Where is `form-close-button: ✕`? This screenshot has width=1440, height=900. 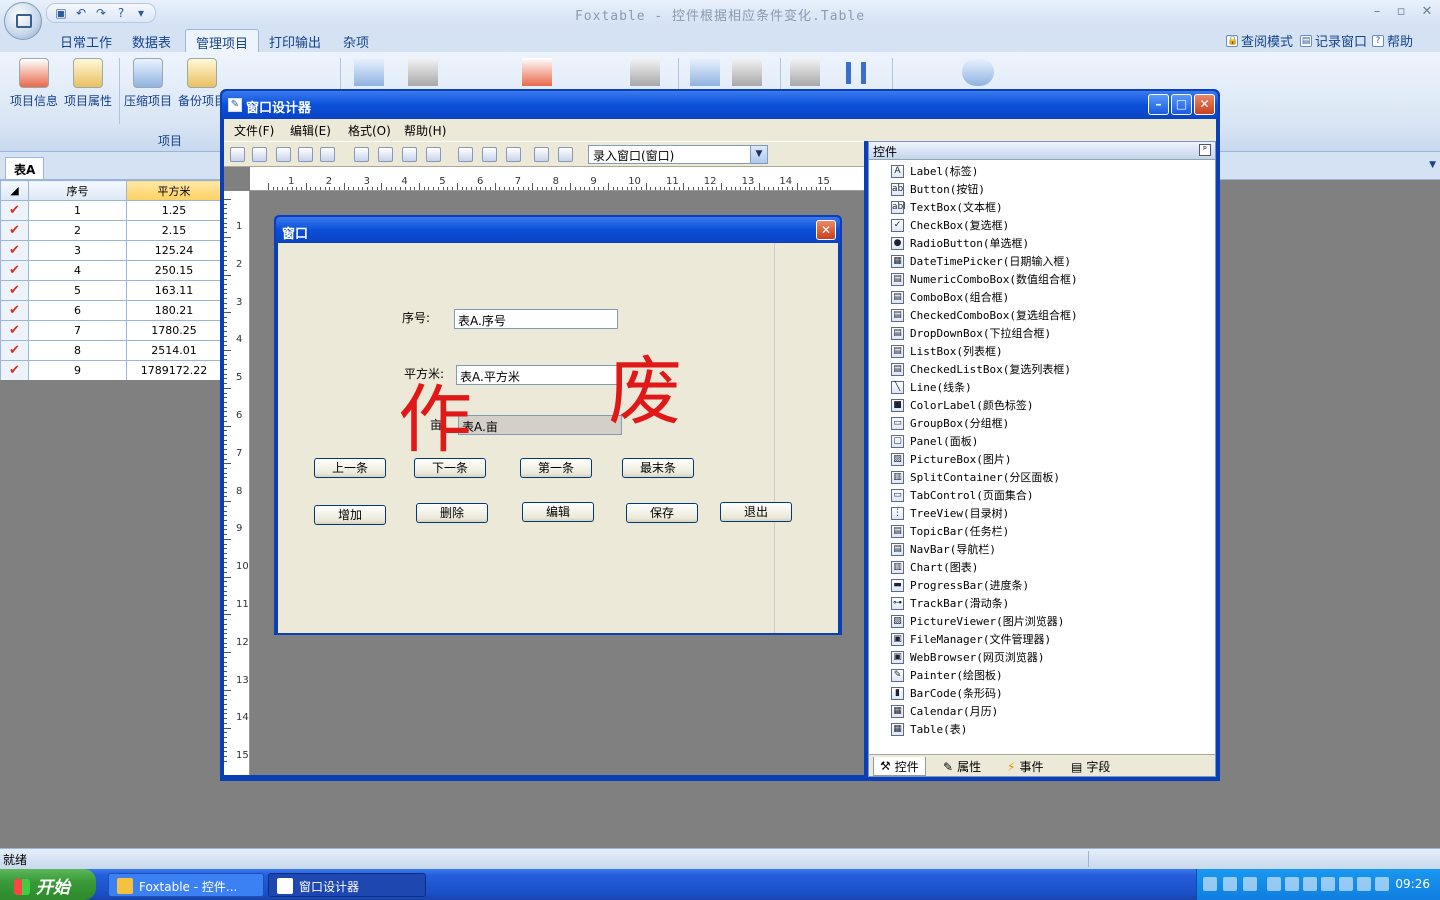 form-close-button: ✕ is located at coordinates (826, 230).